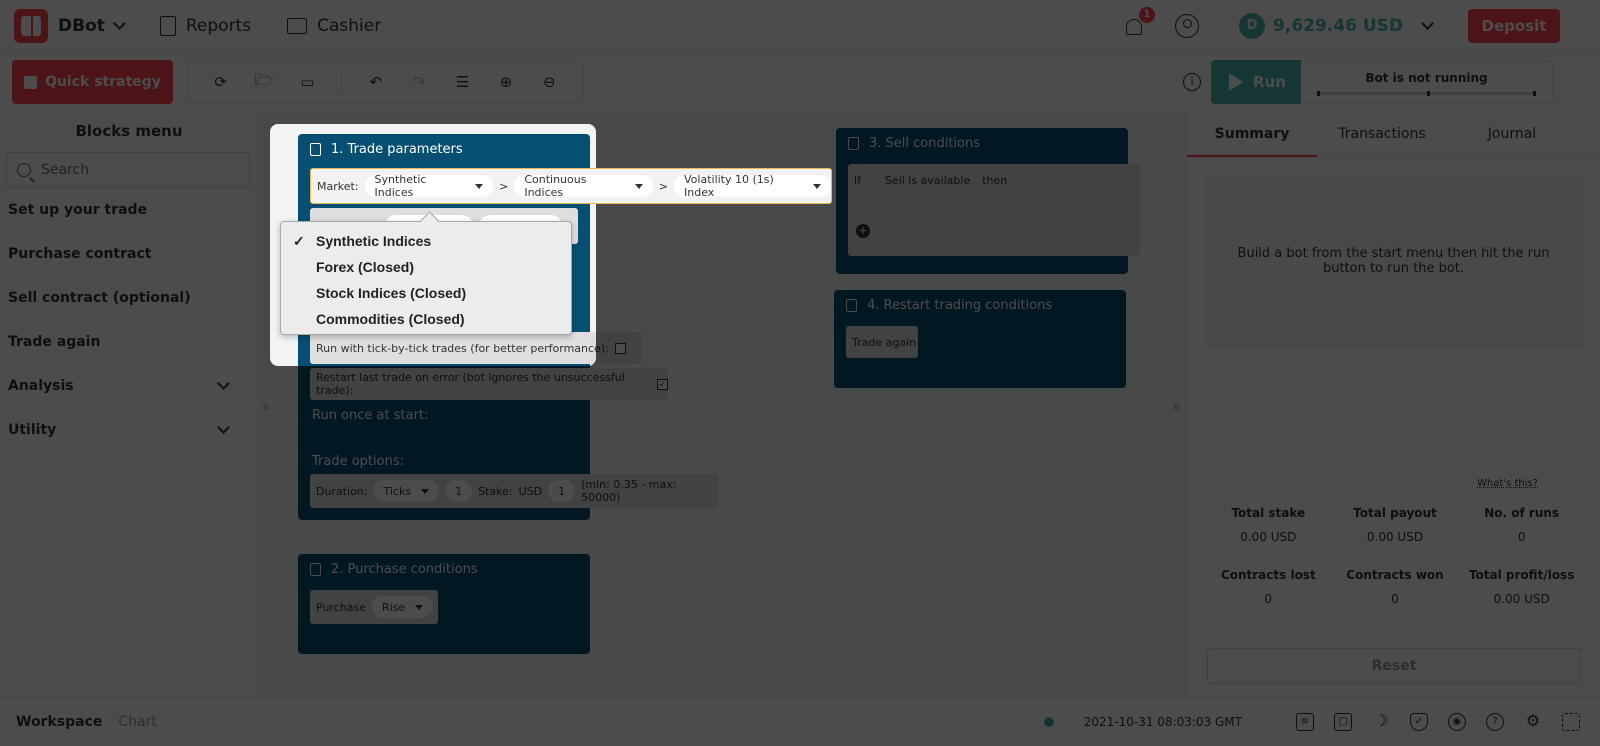 The height and width of the screenshot is (746, 1600). I want to click on nav-reports: Reports, so click(205, 25).